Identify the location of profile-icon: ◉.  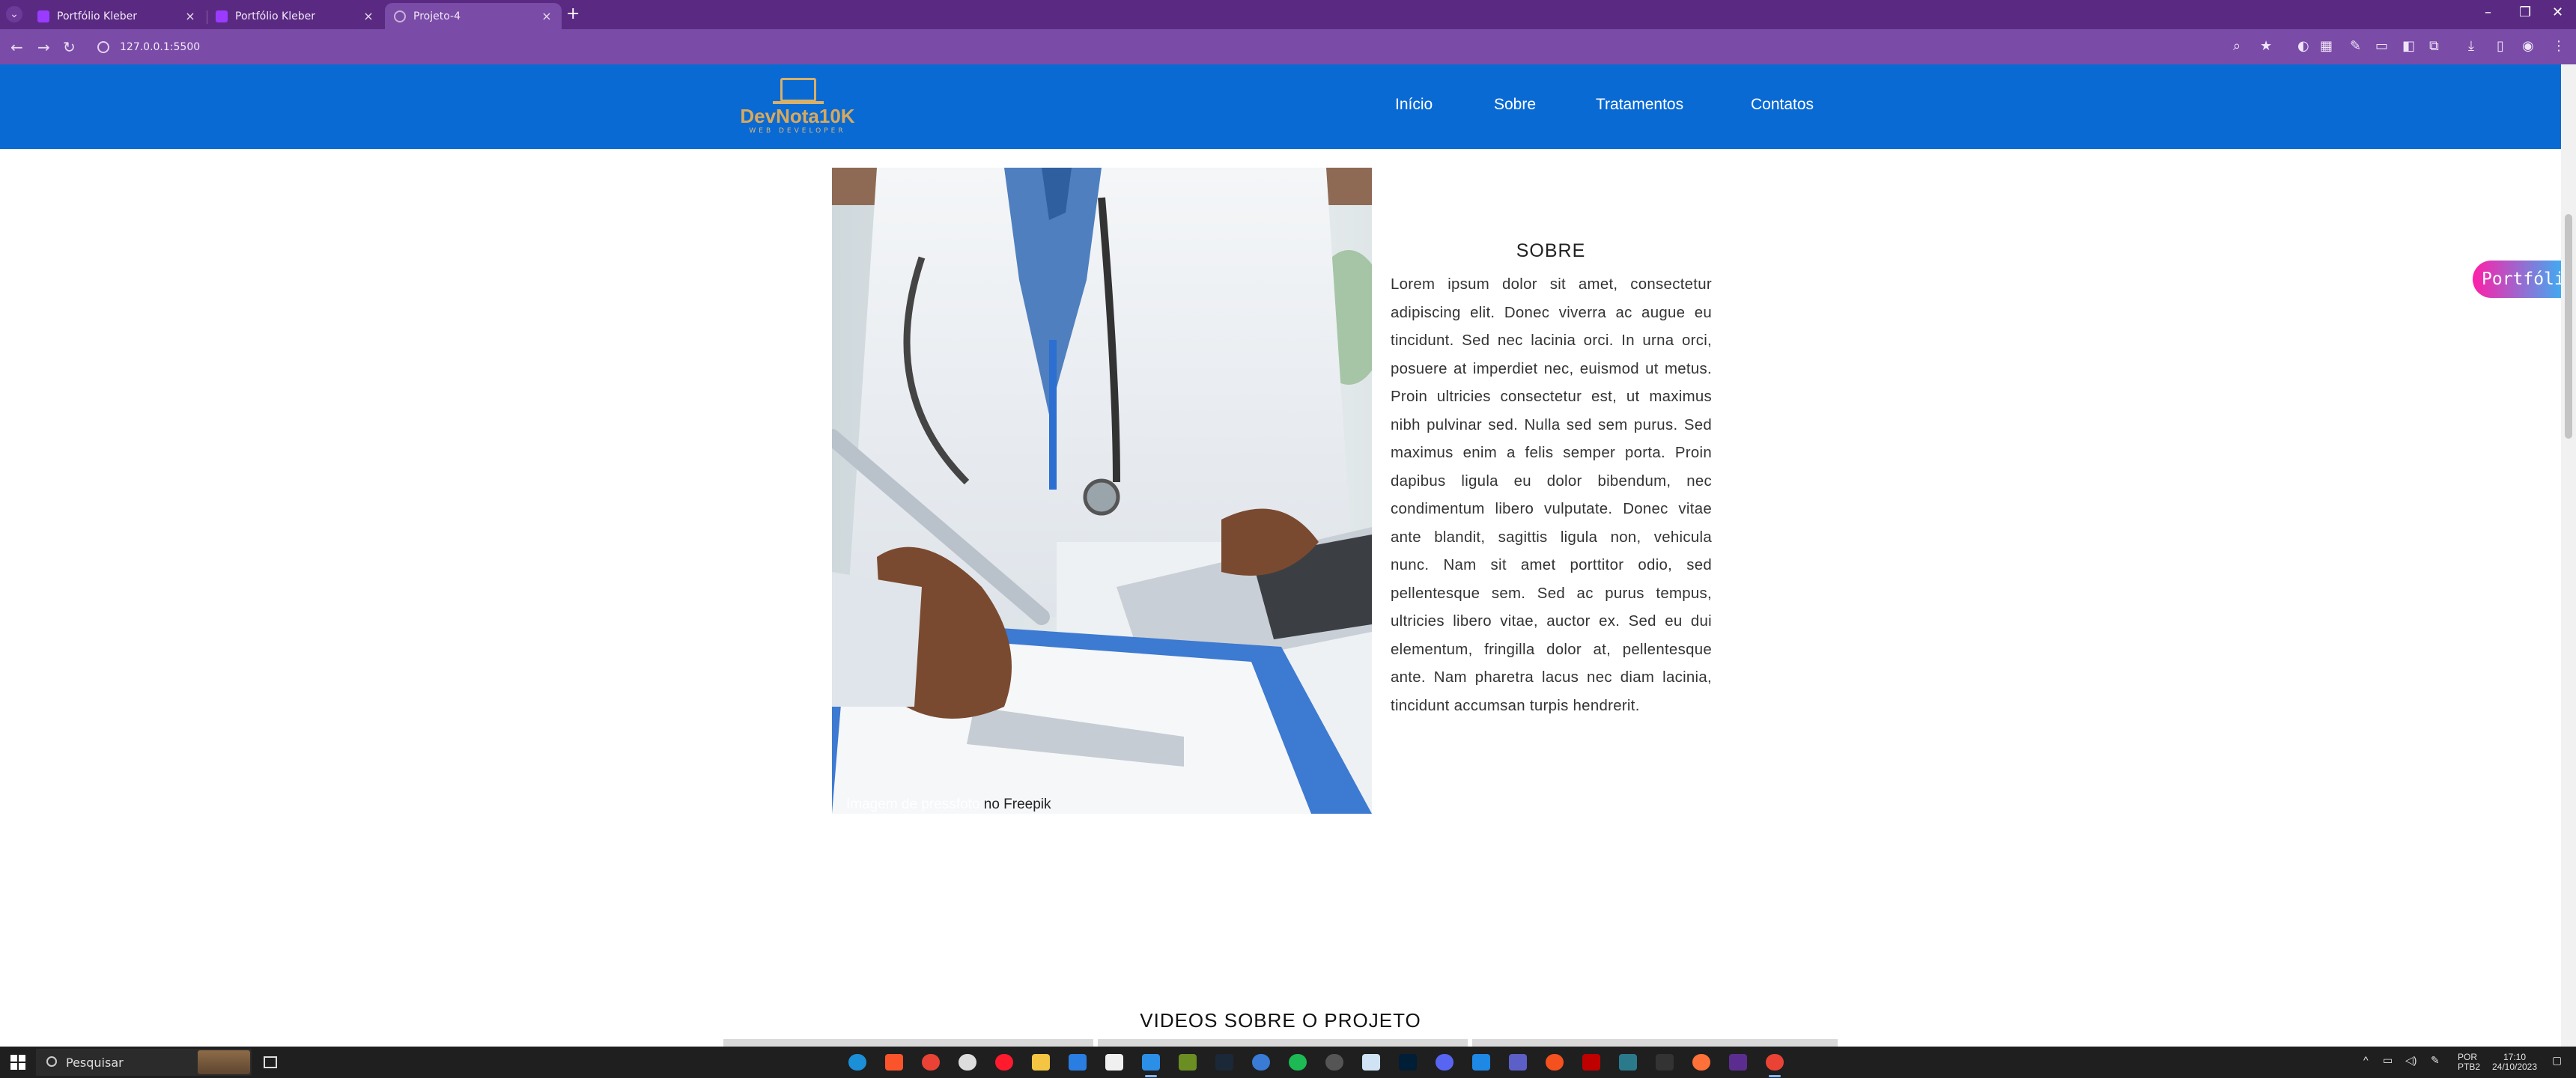
(2528, 46).